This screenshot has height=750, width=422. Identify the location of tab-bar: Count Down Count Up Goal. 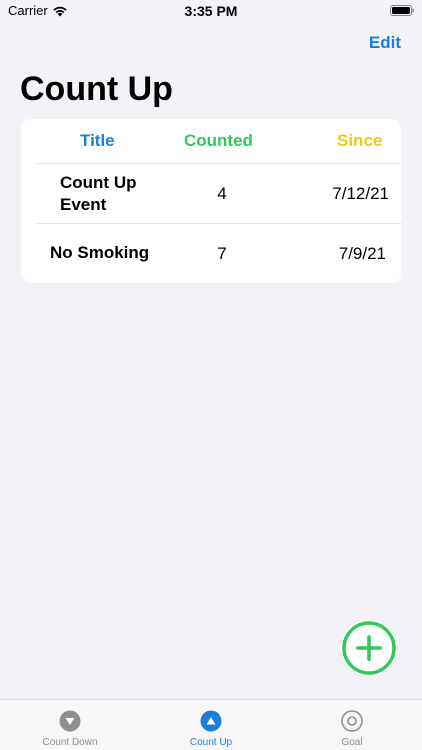
(211, 724).